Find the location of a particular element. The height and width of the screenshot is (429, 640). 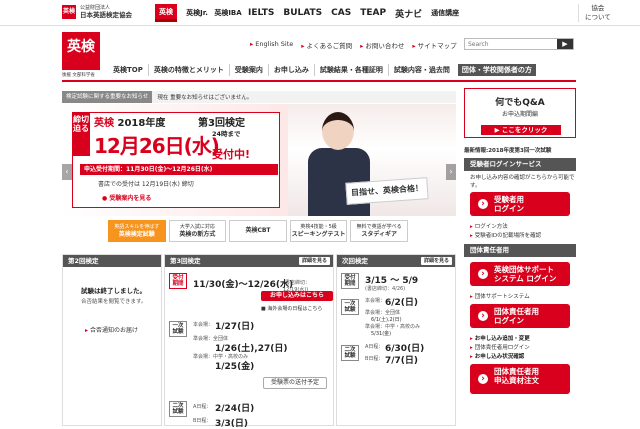

round3-ship-button: 受験票の送付予定 is located at coordinates (295, 383).